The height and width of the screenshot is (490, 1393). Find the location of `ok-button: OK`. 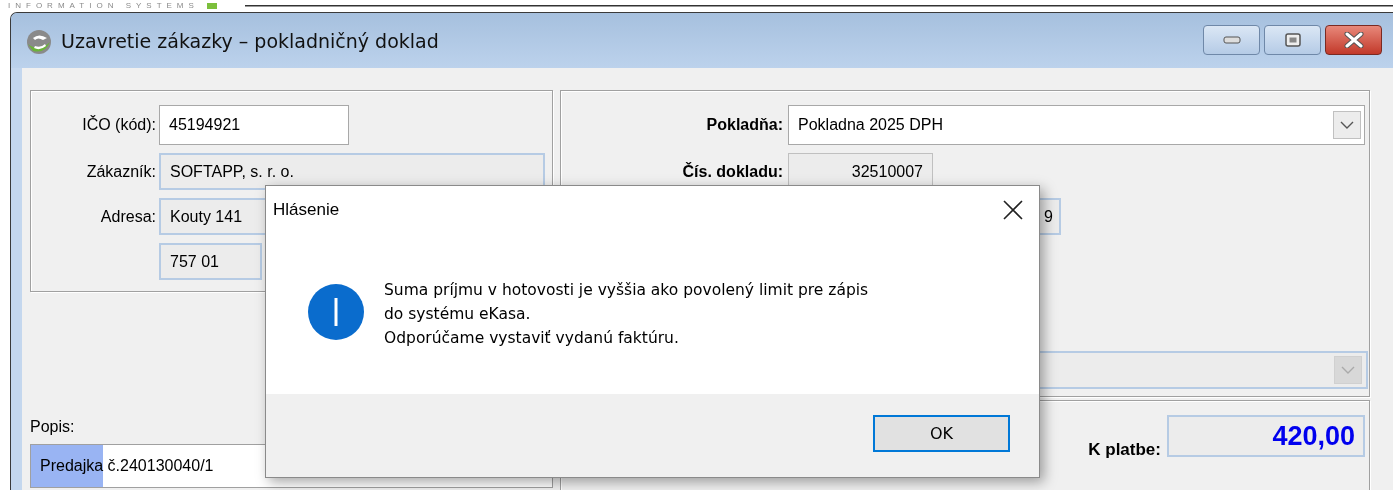

ok-button: OK is located at coordinates (941, 433).